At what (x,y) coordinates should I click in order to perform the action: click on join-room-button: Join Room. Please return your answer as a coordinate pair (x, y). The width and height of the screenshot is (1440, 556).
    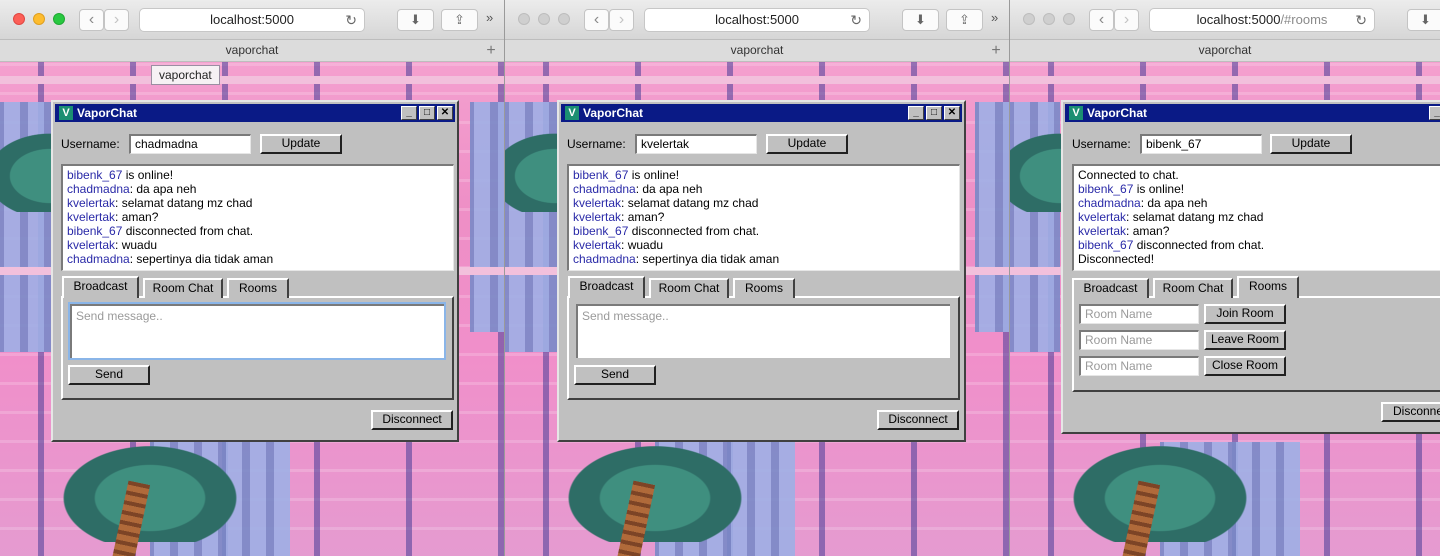
    Looking at the image, I should click on (1245, 314).